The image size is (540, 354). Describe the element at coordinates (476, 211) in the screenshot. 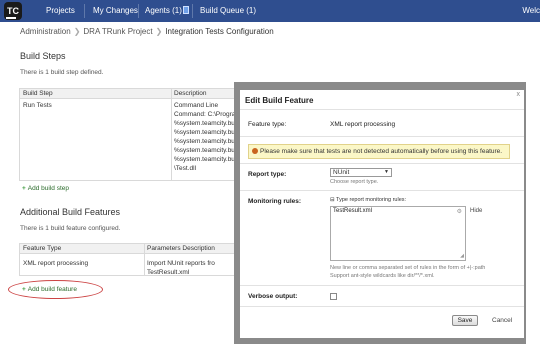

I see `hide-link: Hide` at that location.